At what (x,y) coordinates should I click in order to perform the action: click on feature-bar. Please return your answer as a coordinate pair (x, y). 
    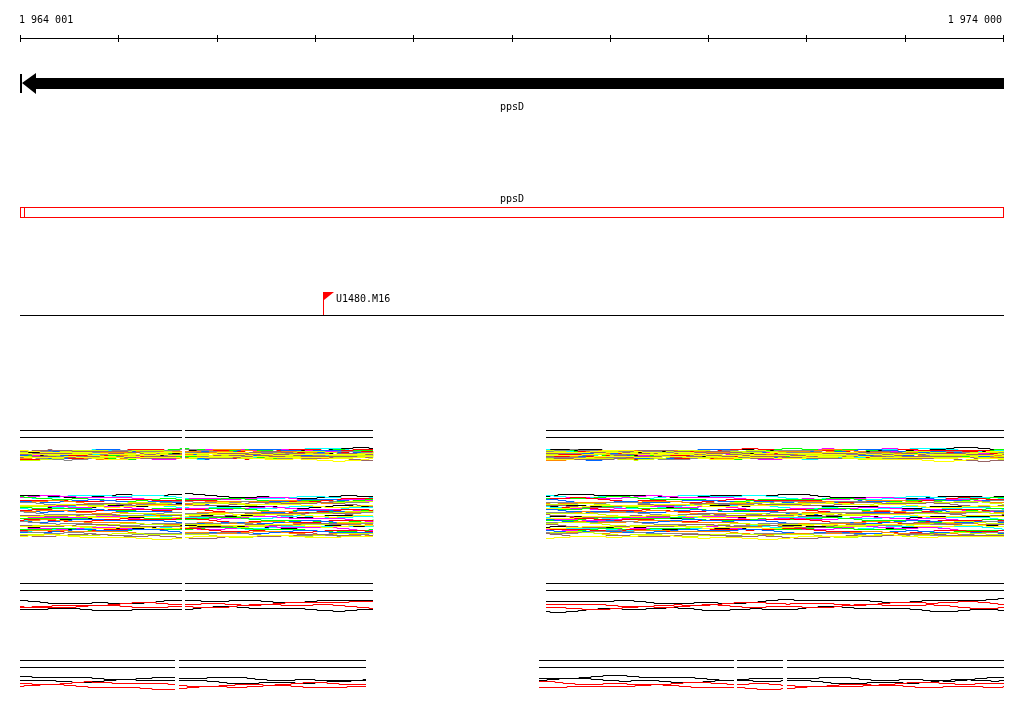
    Looking at the image, I should click on (512, 212).